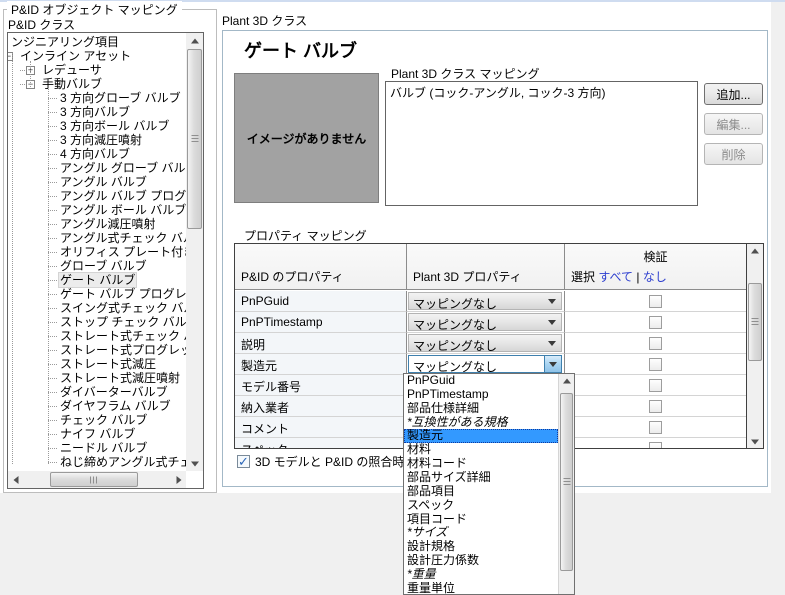  I want to click on tree-item: ストップ チェック バルブ, so click(97, 322).